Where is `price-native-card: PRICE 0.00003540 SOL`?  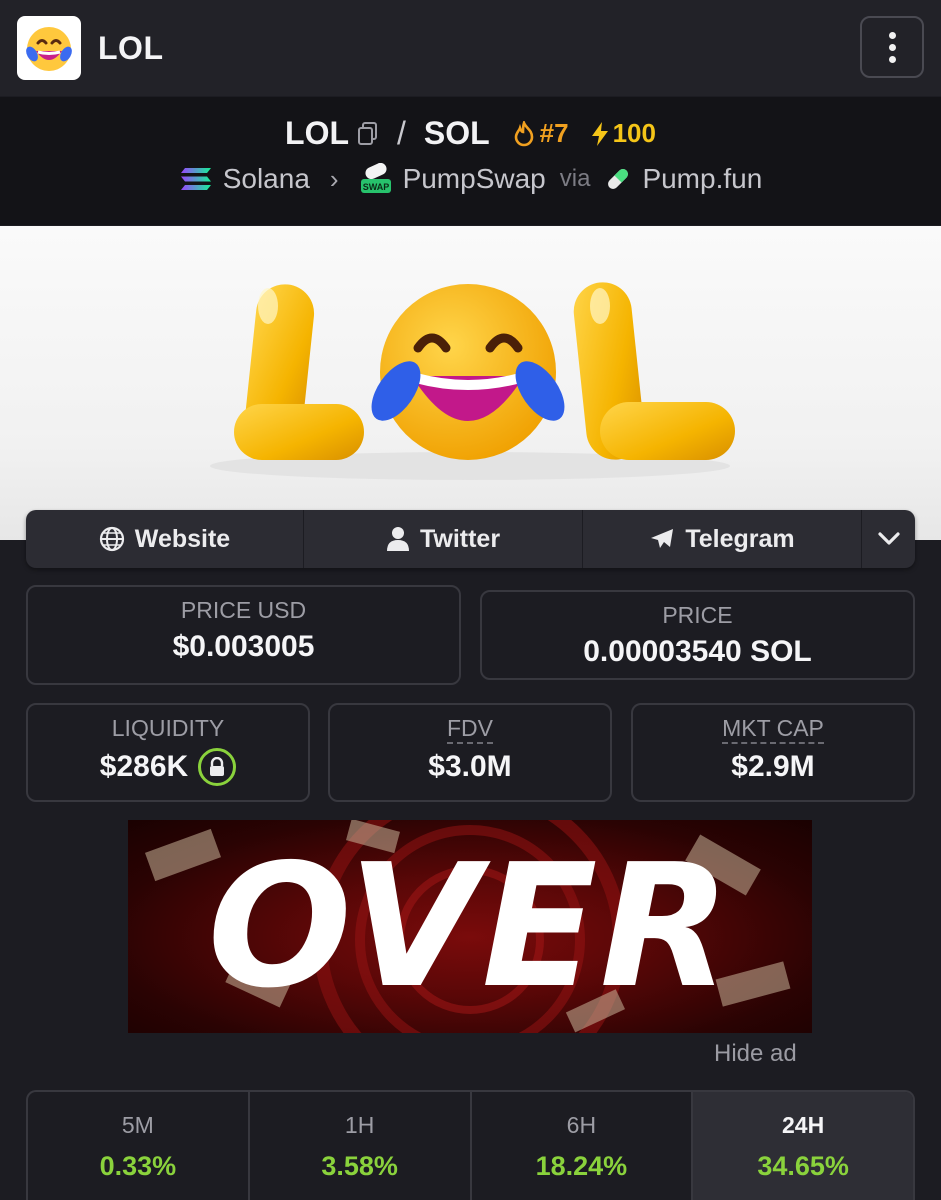
price-native-card: PRICE 0.00003540 SOL is located at coordinates (697, 635).